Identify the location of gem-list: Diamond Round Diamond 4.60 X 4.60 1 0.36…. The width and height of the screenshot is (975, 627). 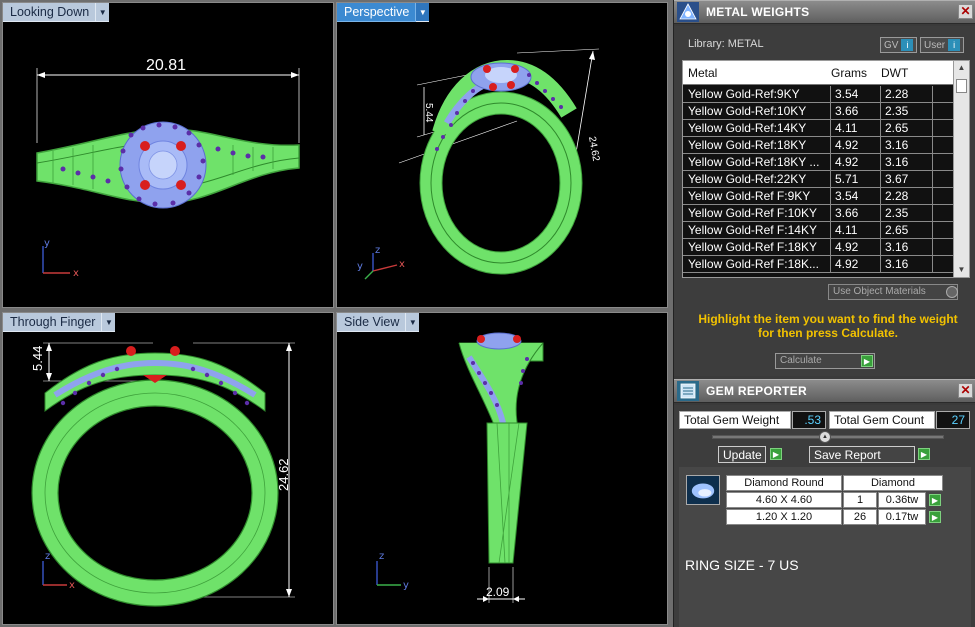
(825, 547).